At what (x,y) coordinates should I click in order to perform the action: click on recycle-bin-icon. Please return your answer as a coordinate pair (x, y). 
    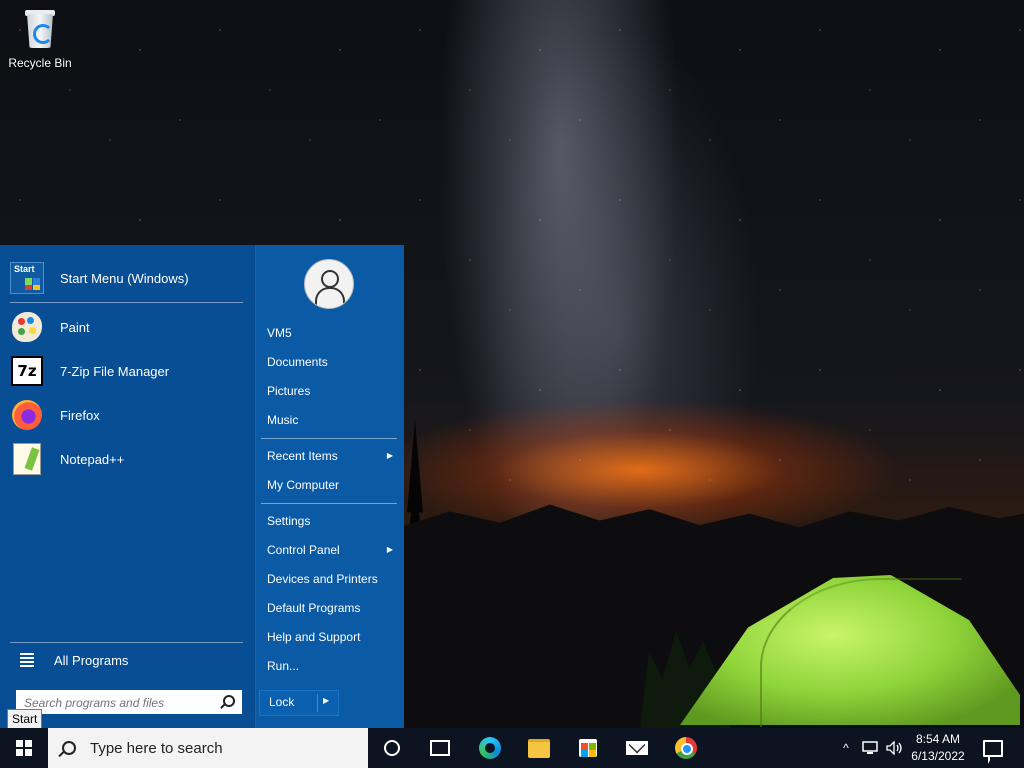
    Looking at the image, I should click on (40, 29).